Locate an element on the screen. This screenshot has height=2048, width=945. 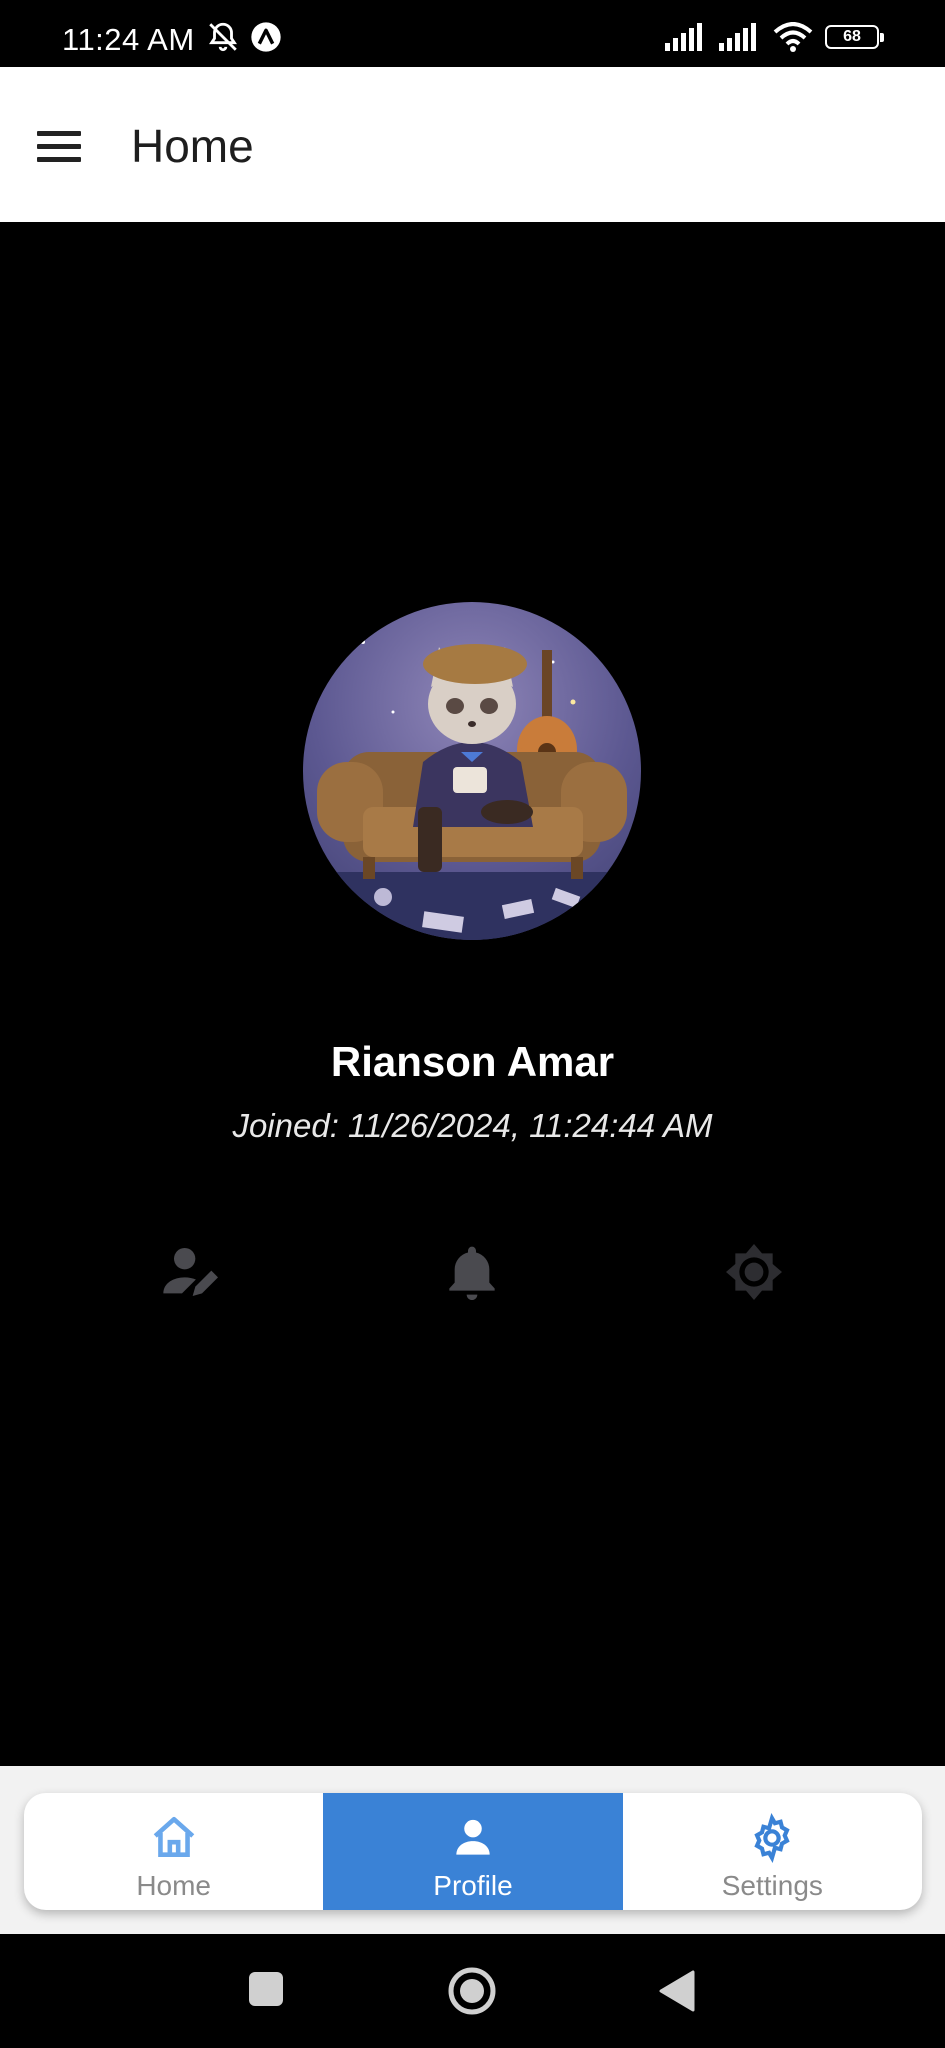
notifications-bell-icon is located at coordinates (472, 1272).